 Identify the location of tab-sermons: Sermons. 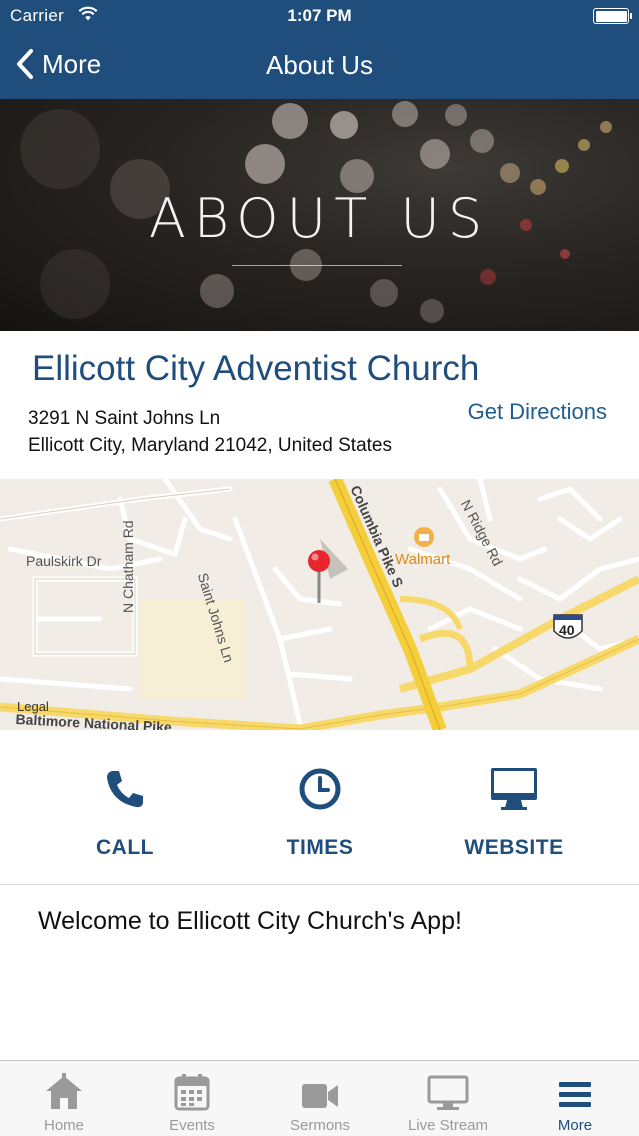
(320, 1098).